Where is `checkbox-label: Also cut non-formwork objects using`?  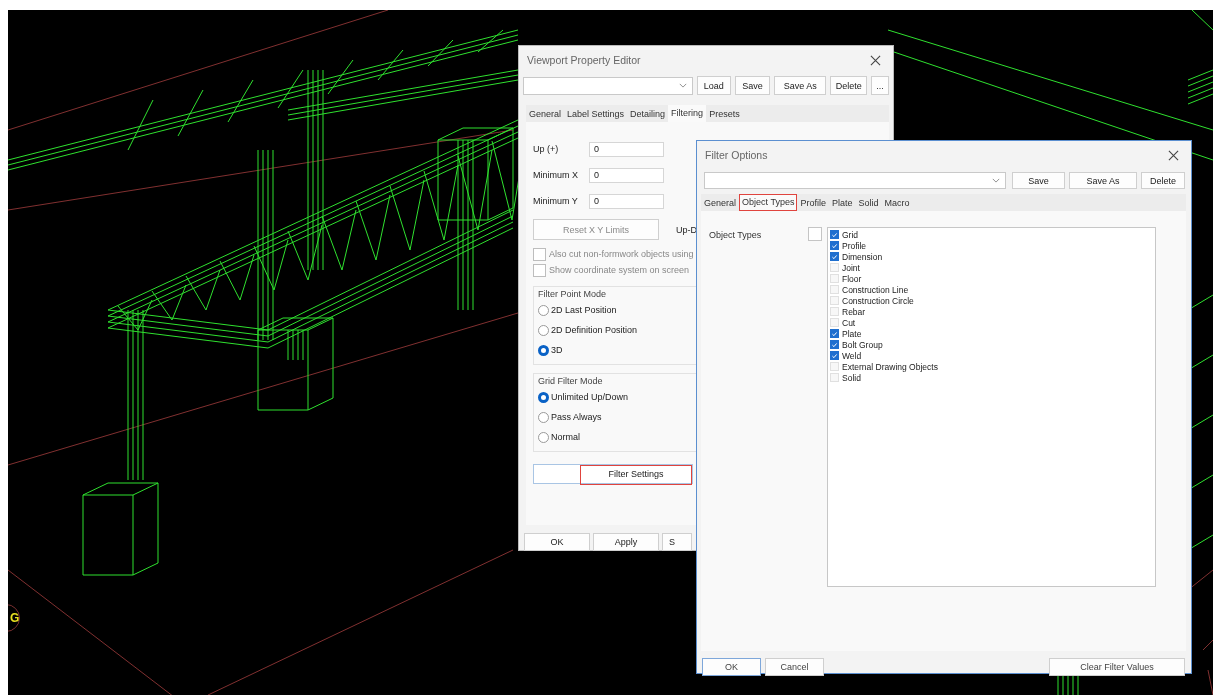 checkbox-label: Also cut non-formwork objects using is located at coordinates (621, 254).